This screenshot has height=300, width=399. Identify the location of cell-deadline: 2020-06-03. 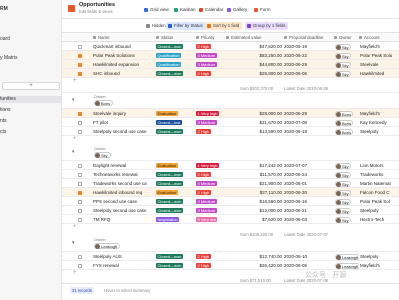
(309, 219).